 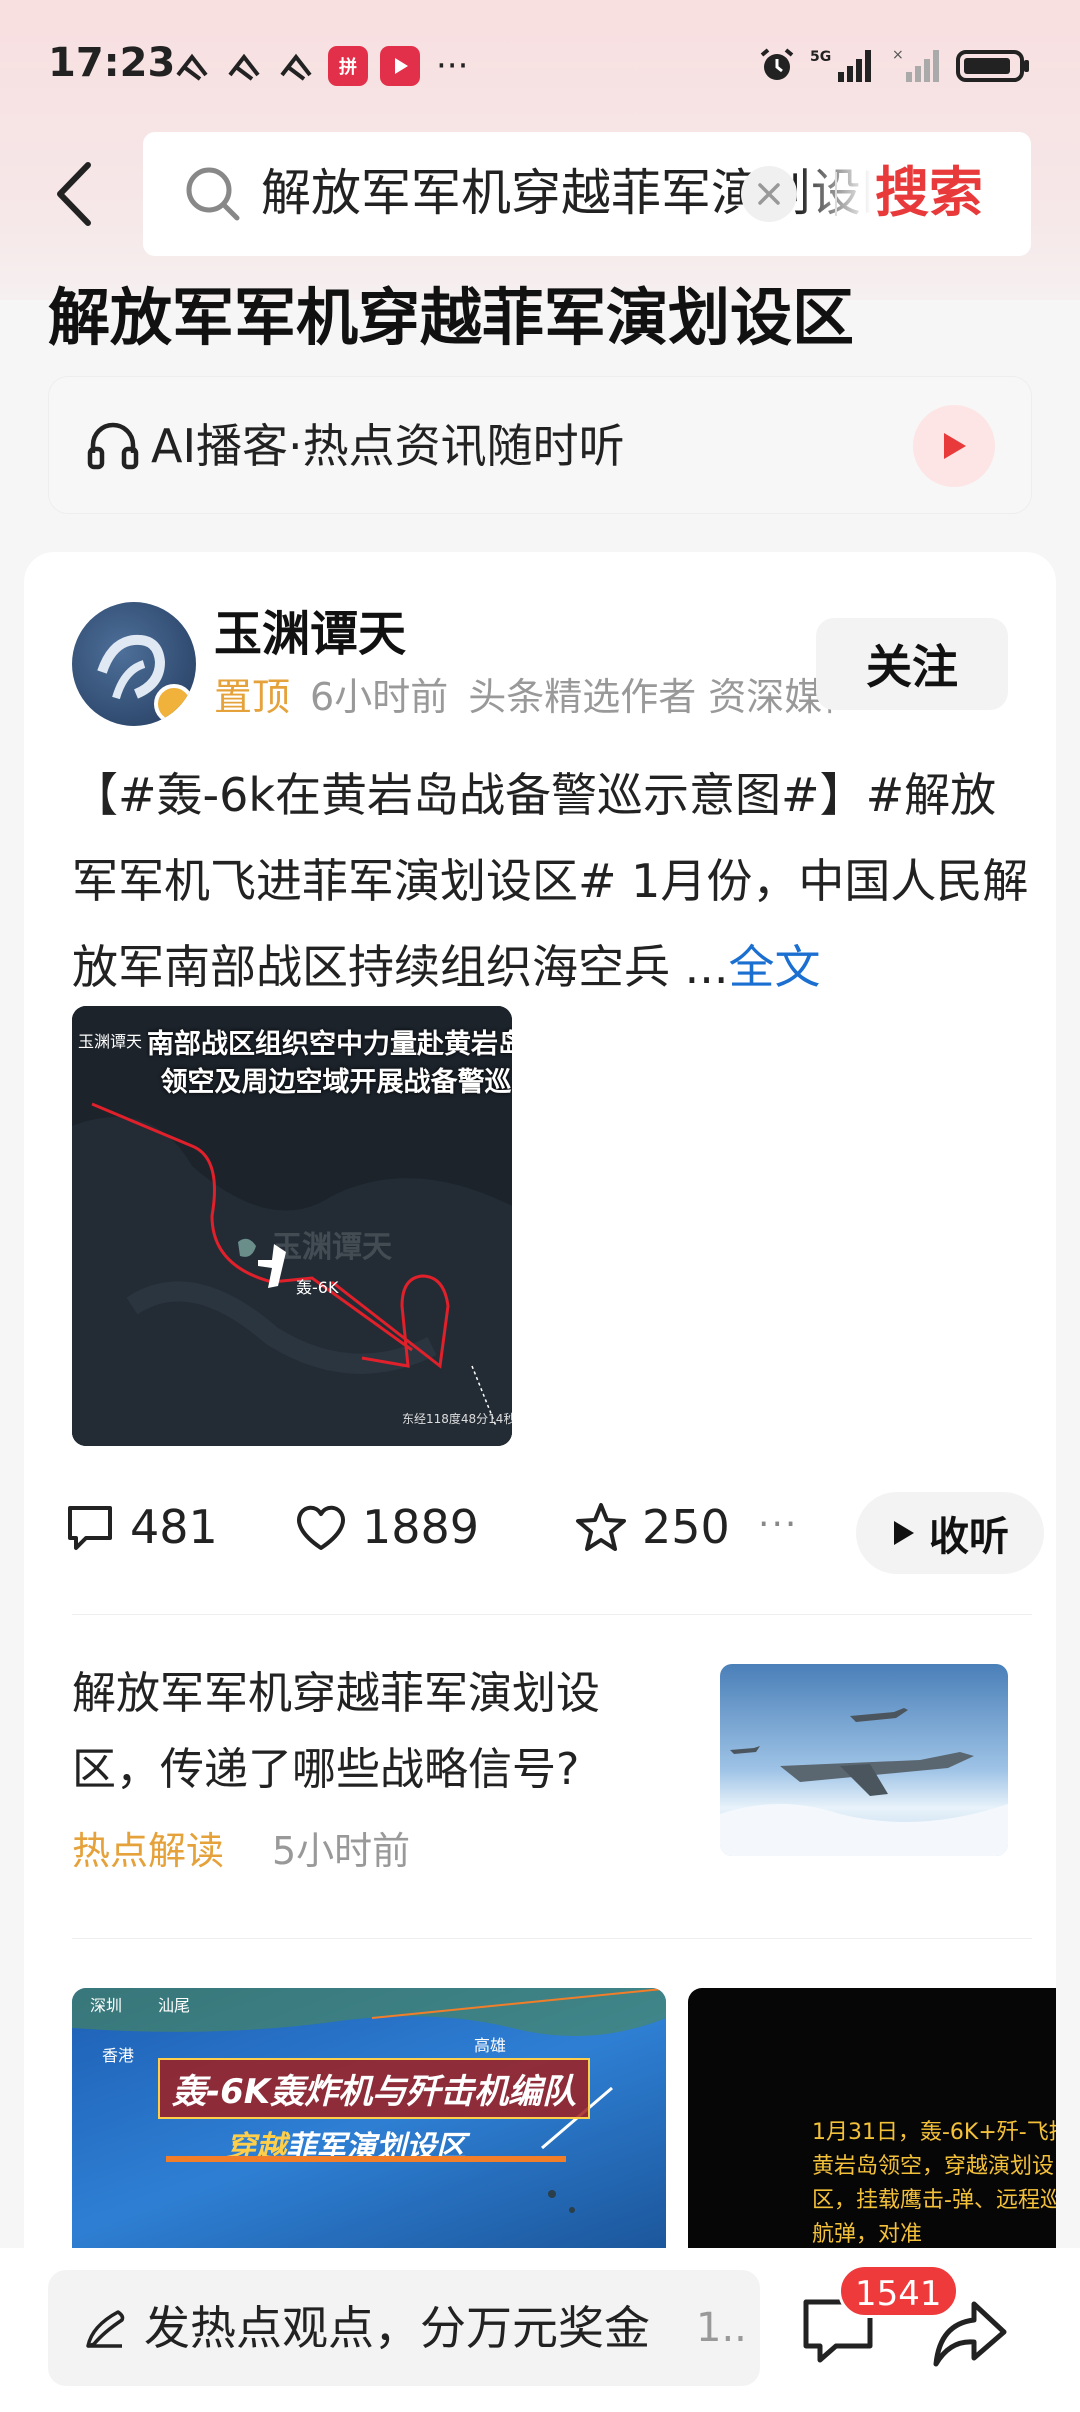 What do you see at coordinates (106, 2005) in the screenshot?
I see `map-place: 深圳` at bounding box center [106, 2005].